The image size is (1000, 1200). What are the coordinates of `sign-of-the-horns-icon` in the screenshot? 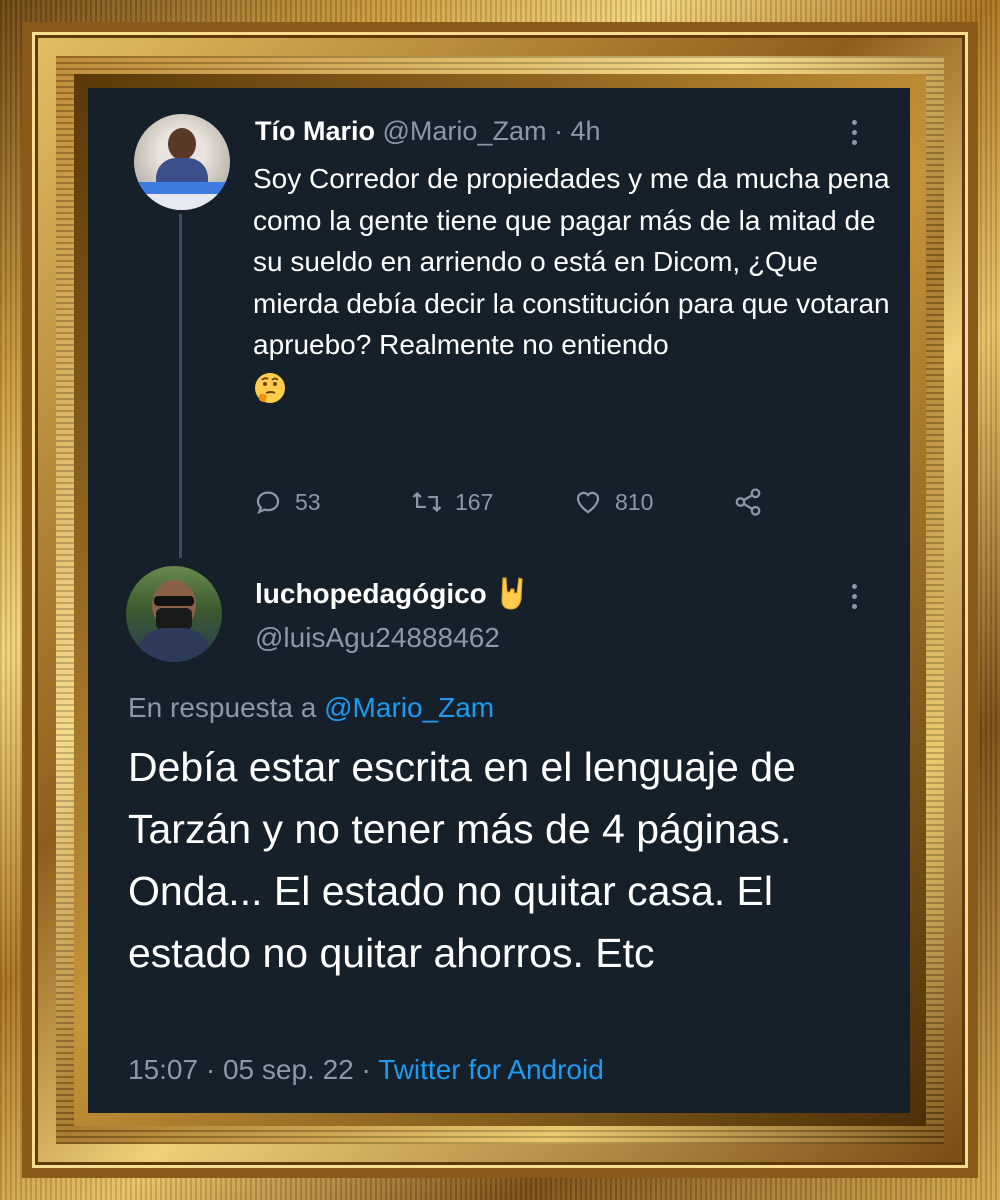 It's located at (512, 593).